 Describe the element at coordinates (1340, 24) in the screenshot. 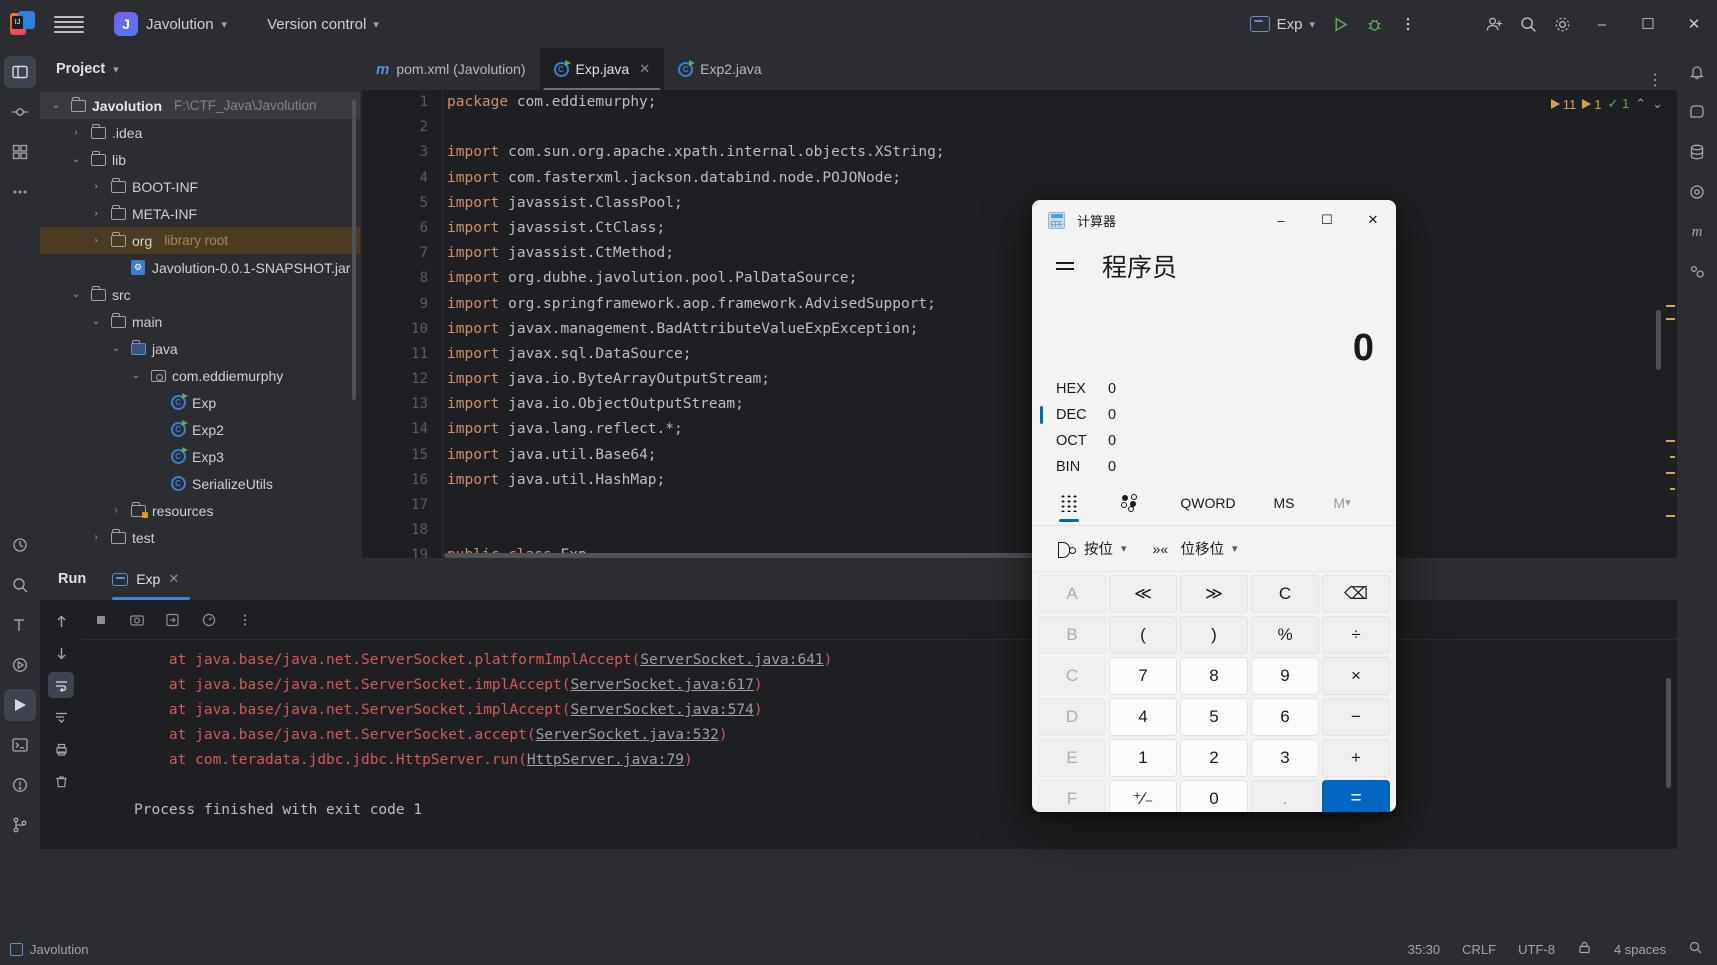

I see `run-button` at that location.